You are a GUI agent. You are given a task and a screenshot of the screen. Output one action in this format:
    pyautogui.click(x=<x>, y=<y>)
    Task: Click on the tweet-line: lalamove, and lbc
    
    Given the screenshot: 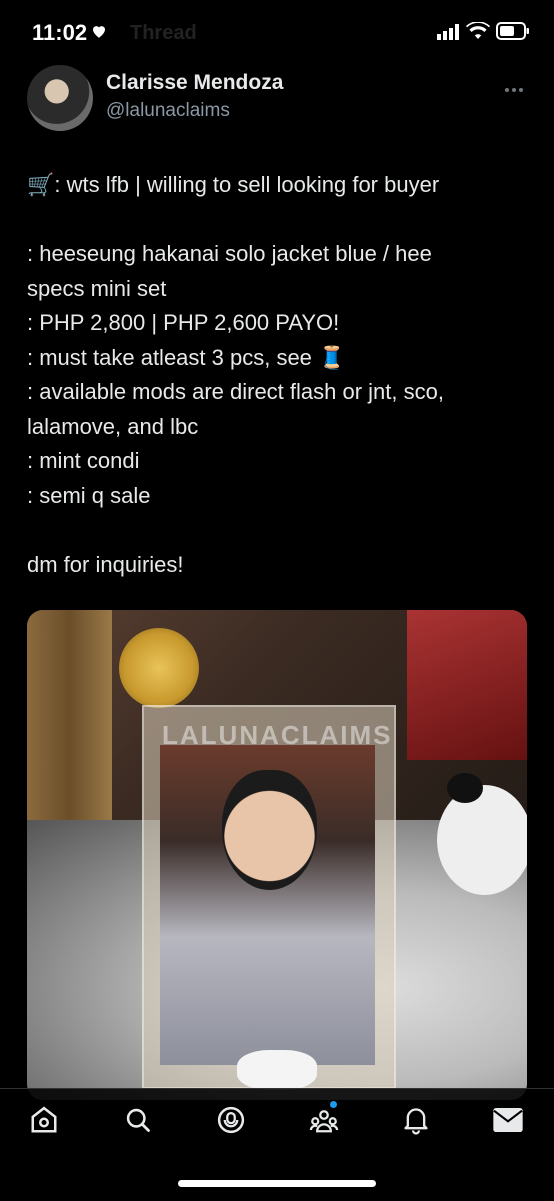 What is the action you would take?
    pyautogui.click(x=113, y=426)
    